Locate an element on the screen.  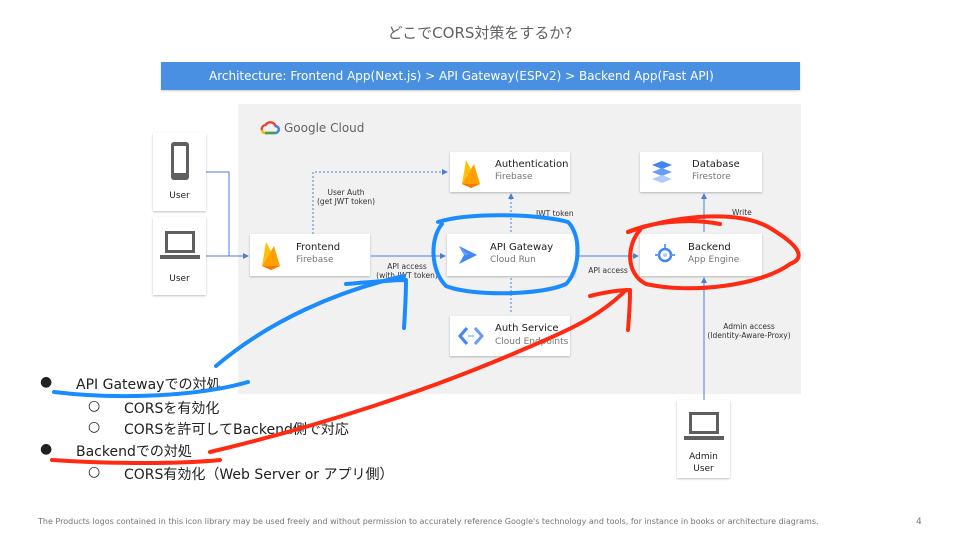
authentication-card: Authentication Firebase is located at coordinates (510, 172).